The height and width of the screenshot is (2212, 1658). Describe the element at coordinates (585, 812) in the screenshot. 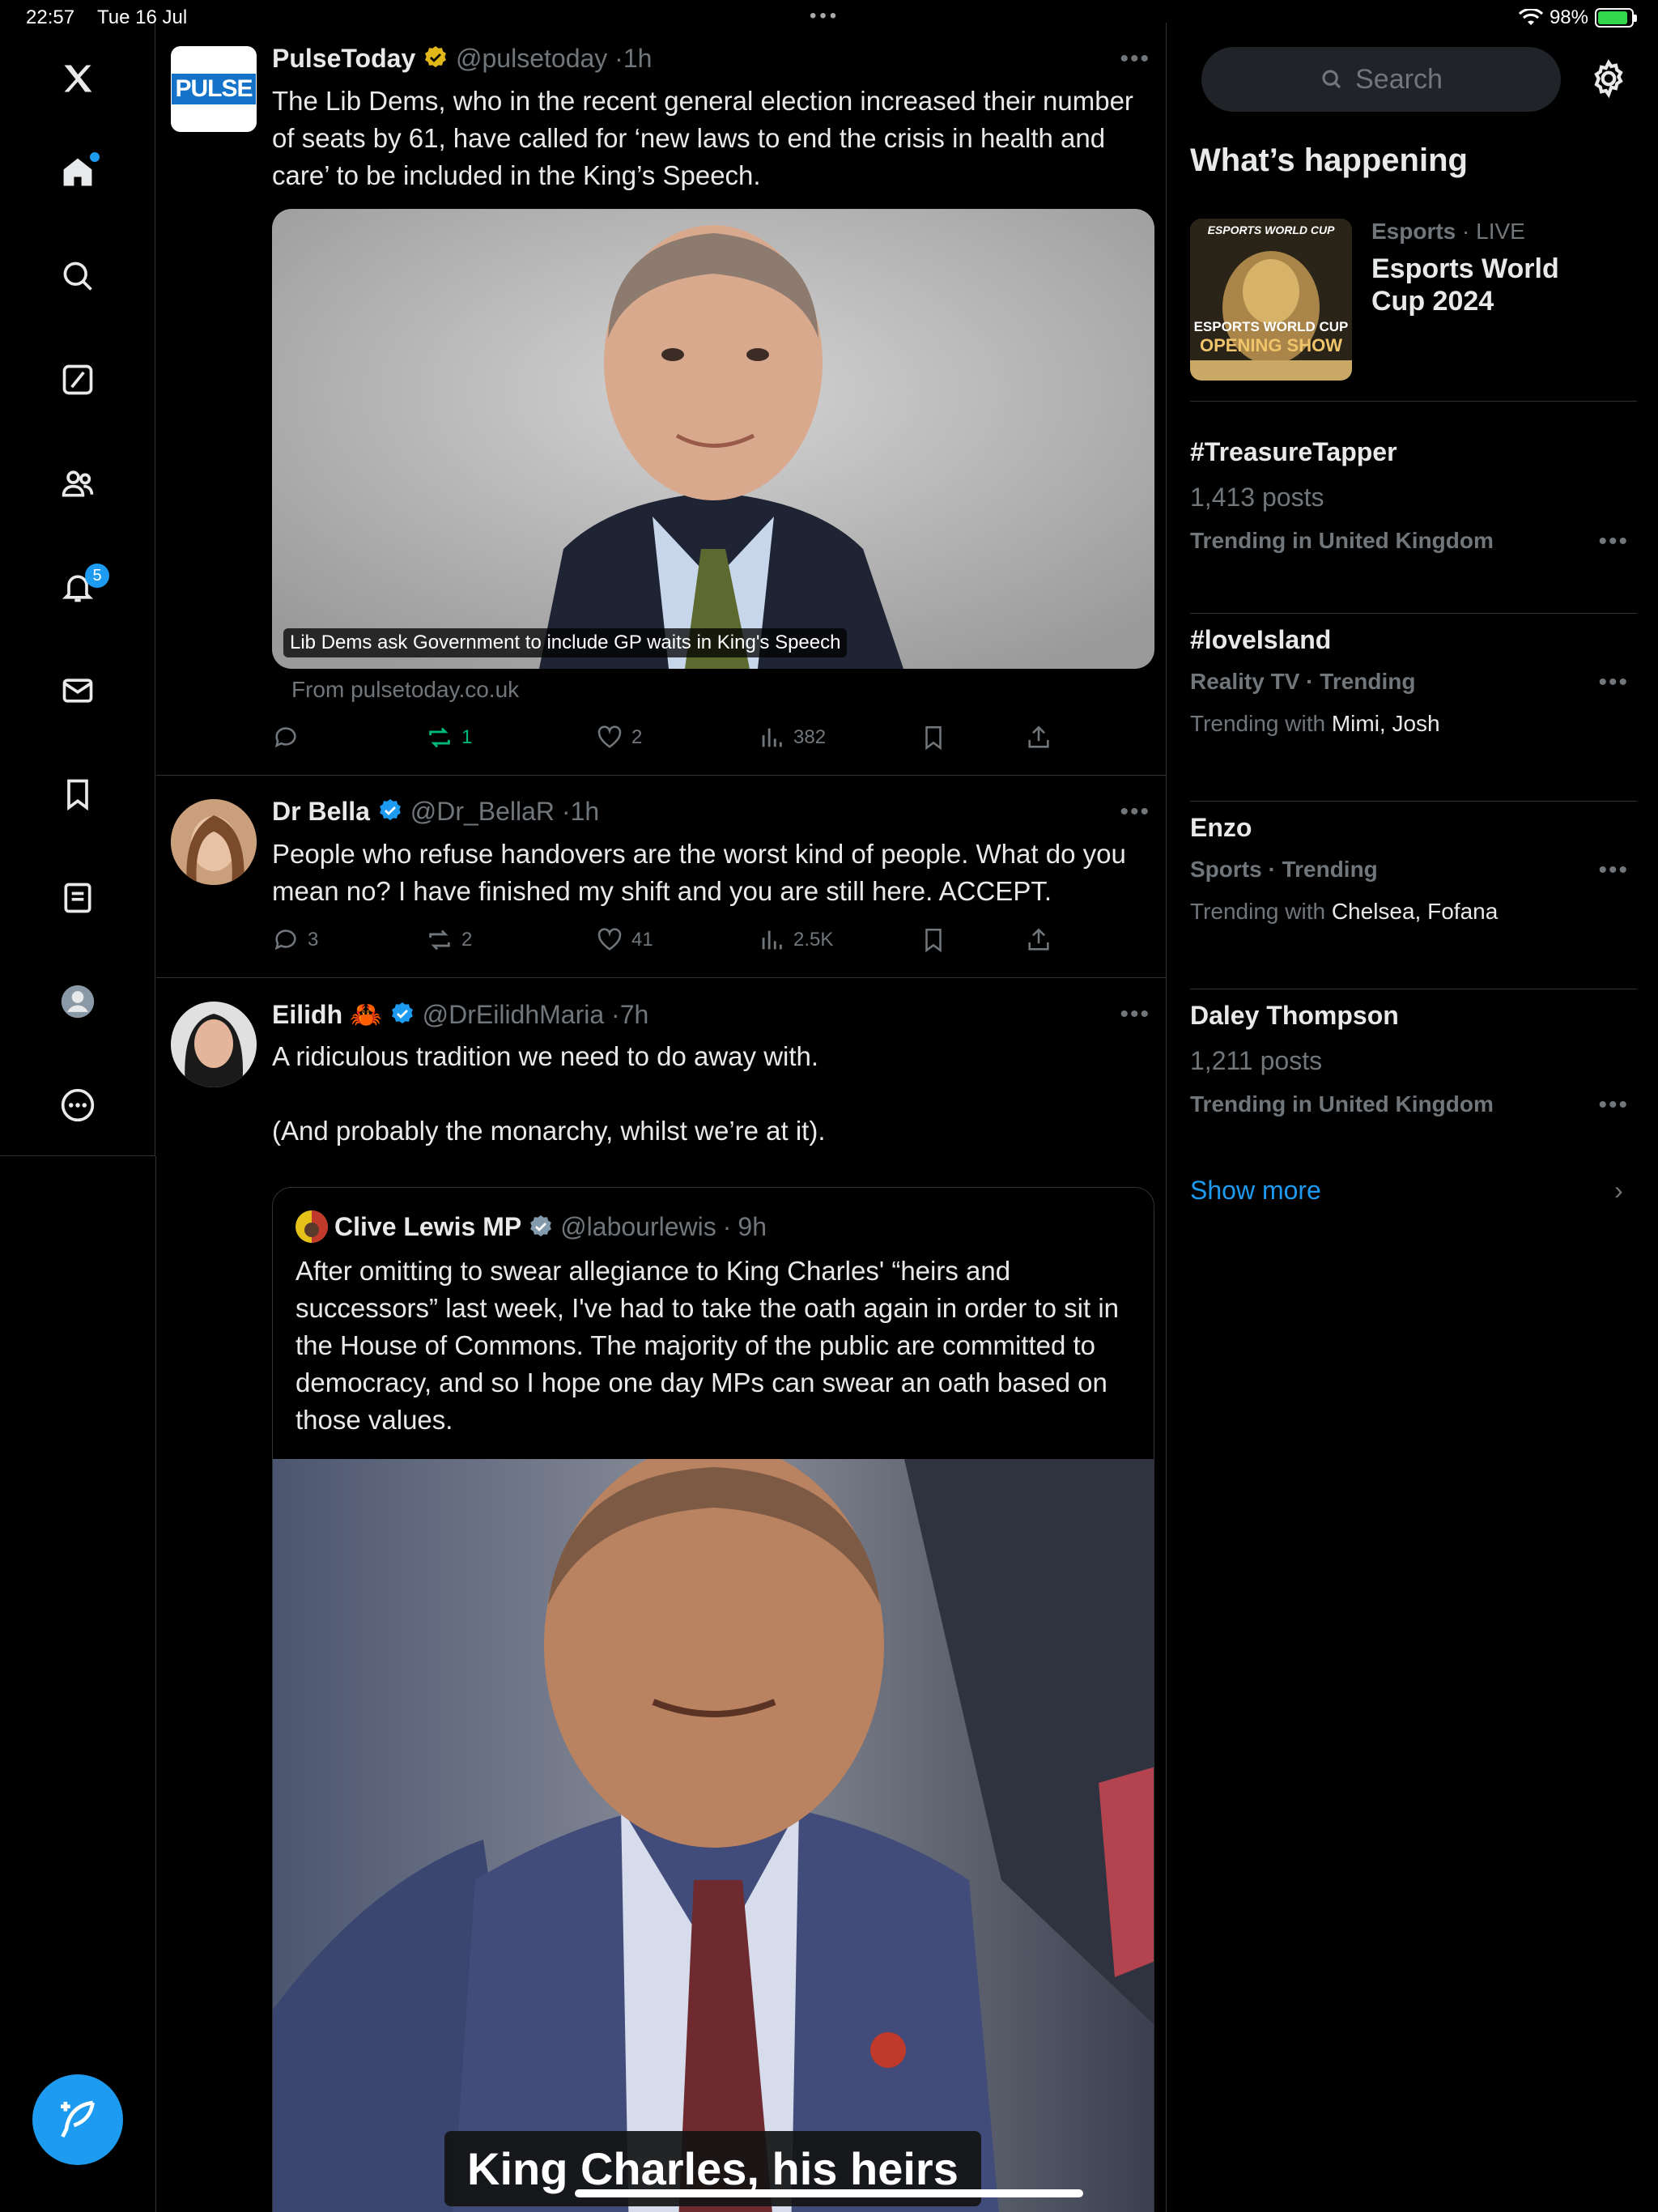

I see `tweet-time: 1h` at that location.